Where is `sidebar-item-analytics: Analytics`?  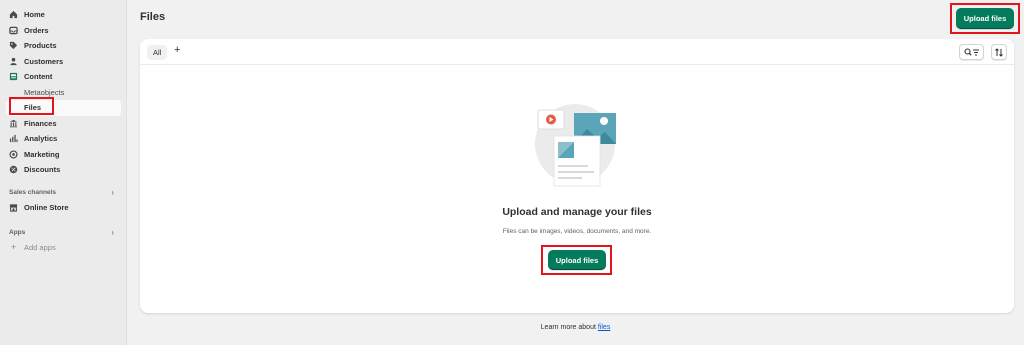
sidebar-item-analytics: Analytics is located at coordinates (63, 139).